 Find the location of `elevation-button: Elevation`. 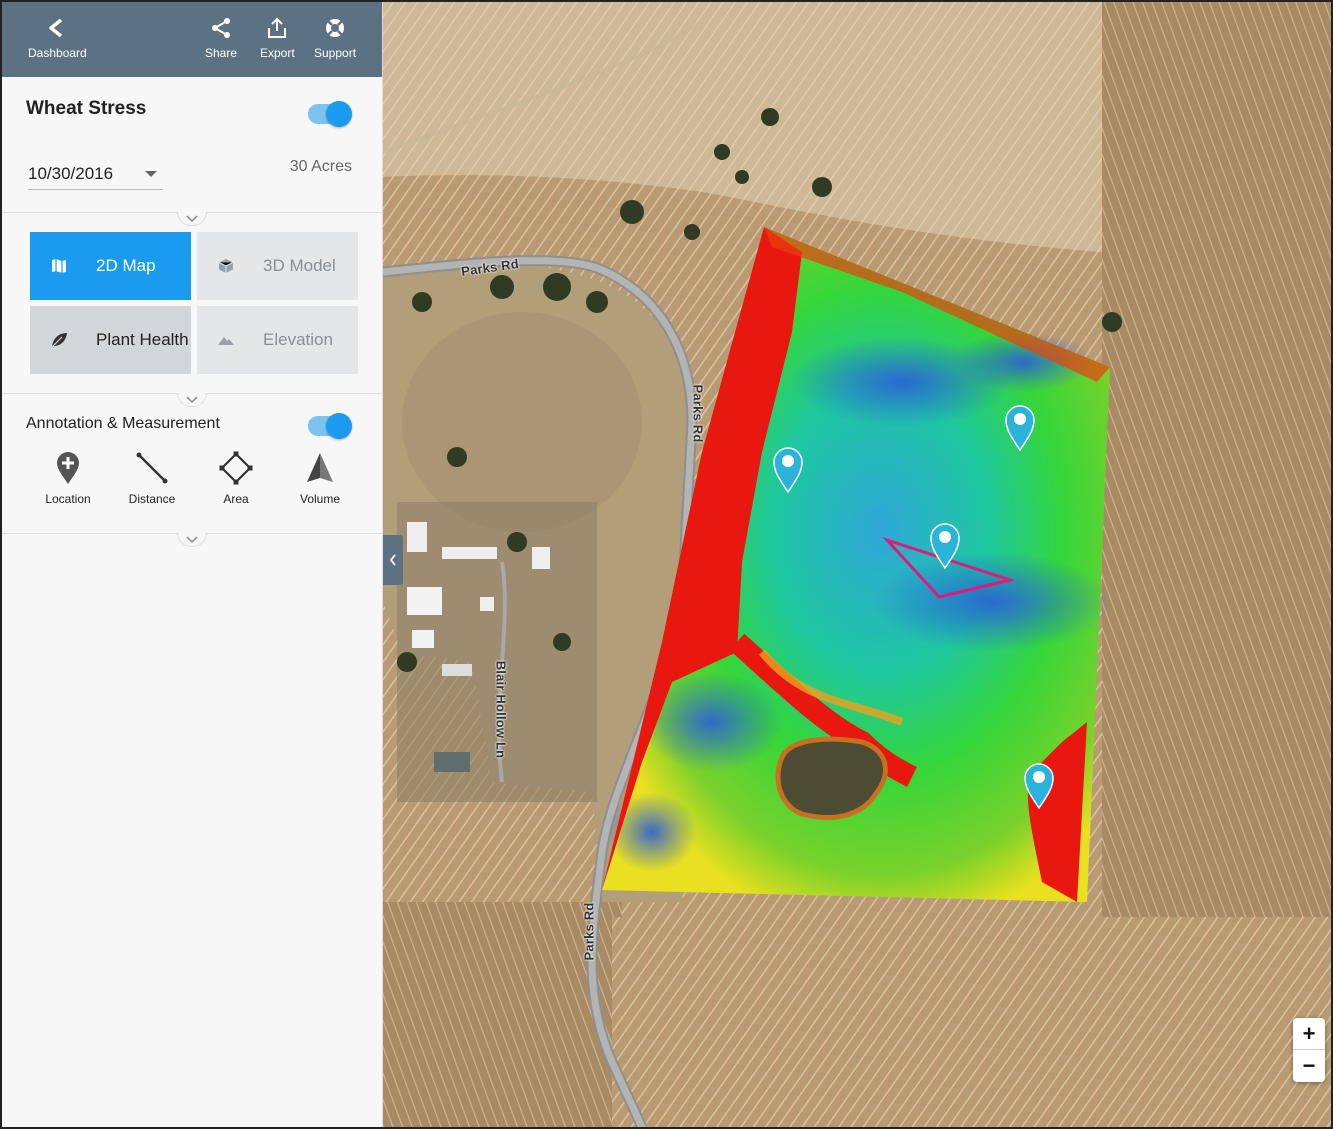

elevation-button: Elevation is located at coordinates (277, 340).